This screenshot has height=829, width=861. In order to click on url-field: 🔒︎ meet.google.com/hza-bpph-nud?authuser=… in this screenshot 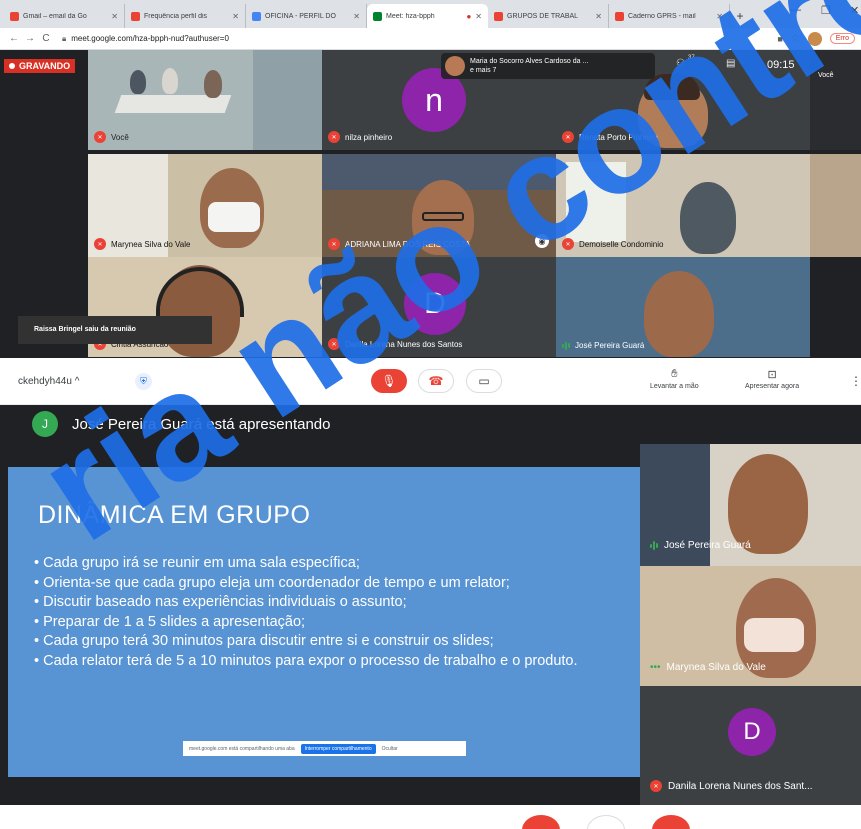, I will do `click(419, 39)`.